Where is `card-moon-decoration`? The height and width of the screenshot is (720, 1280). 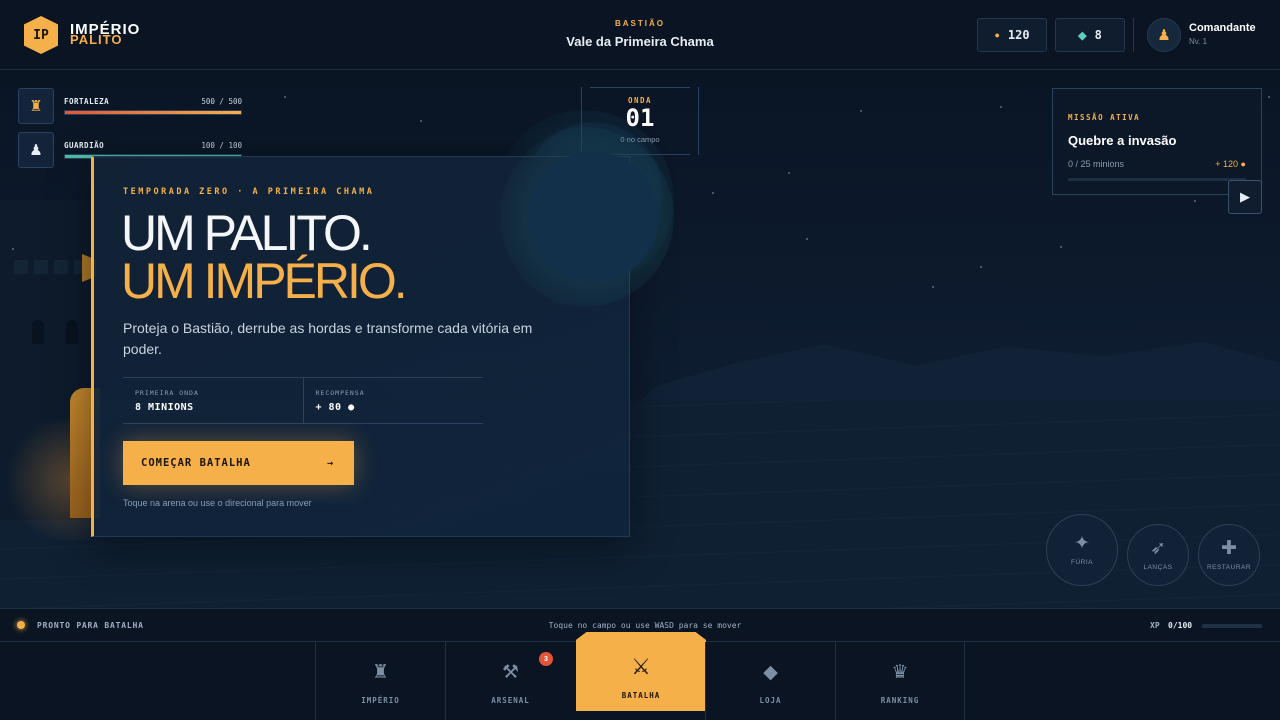
card-moon-decoration is located at coordinates (584, 217).